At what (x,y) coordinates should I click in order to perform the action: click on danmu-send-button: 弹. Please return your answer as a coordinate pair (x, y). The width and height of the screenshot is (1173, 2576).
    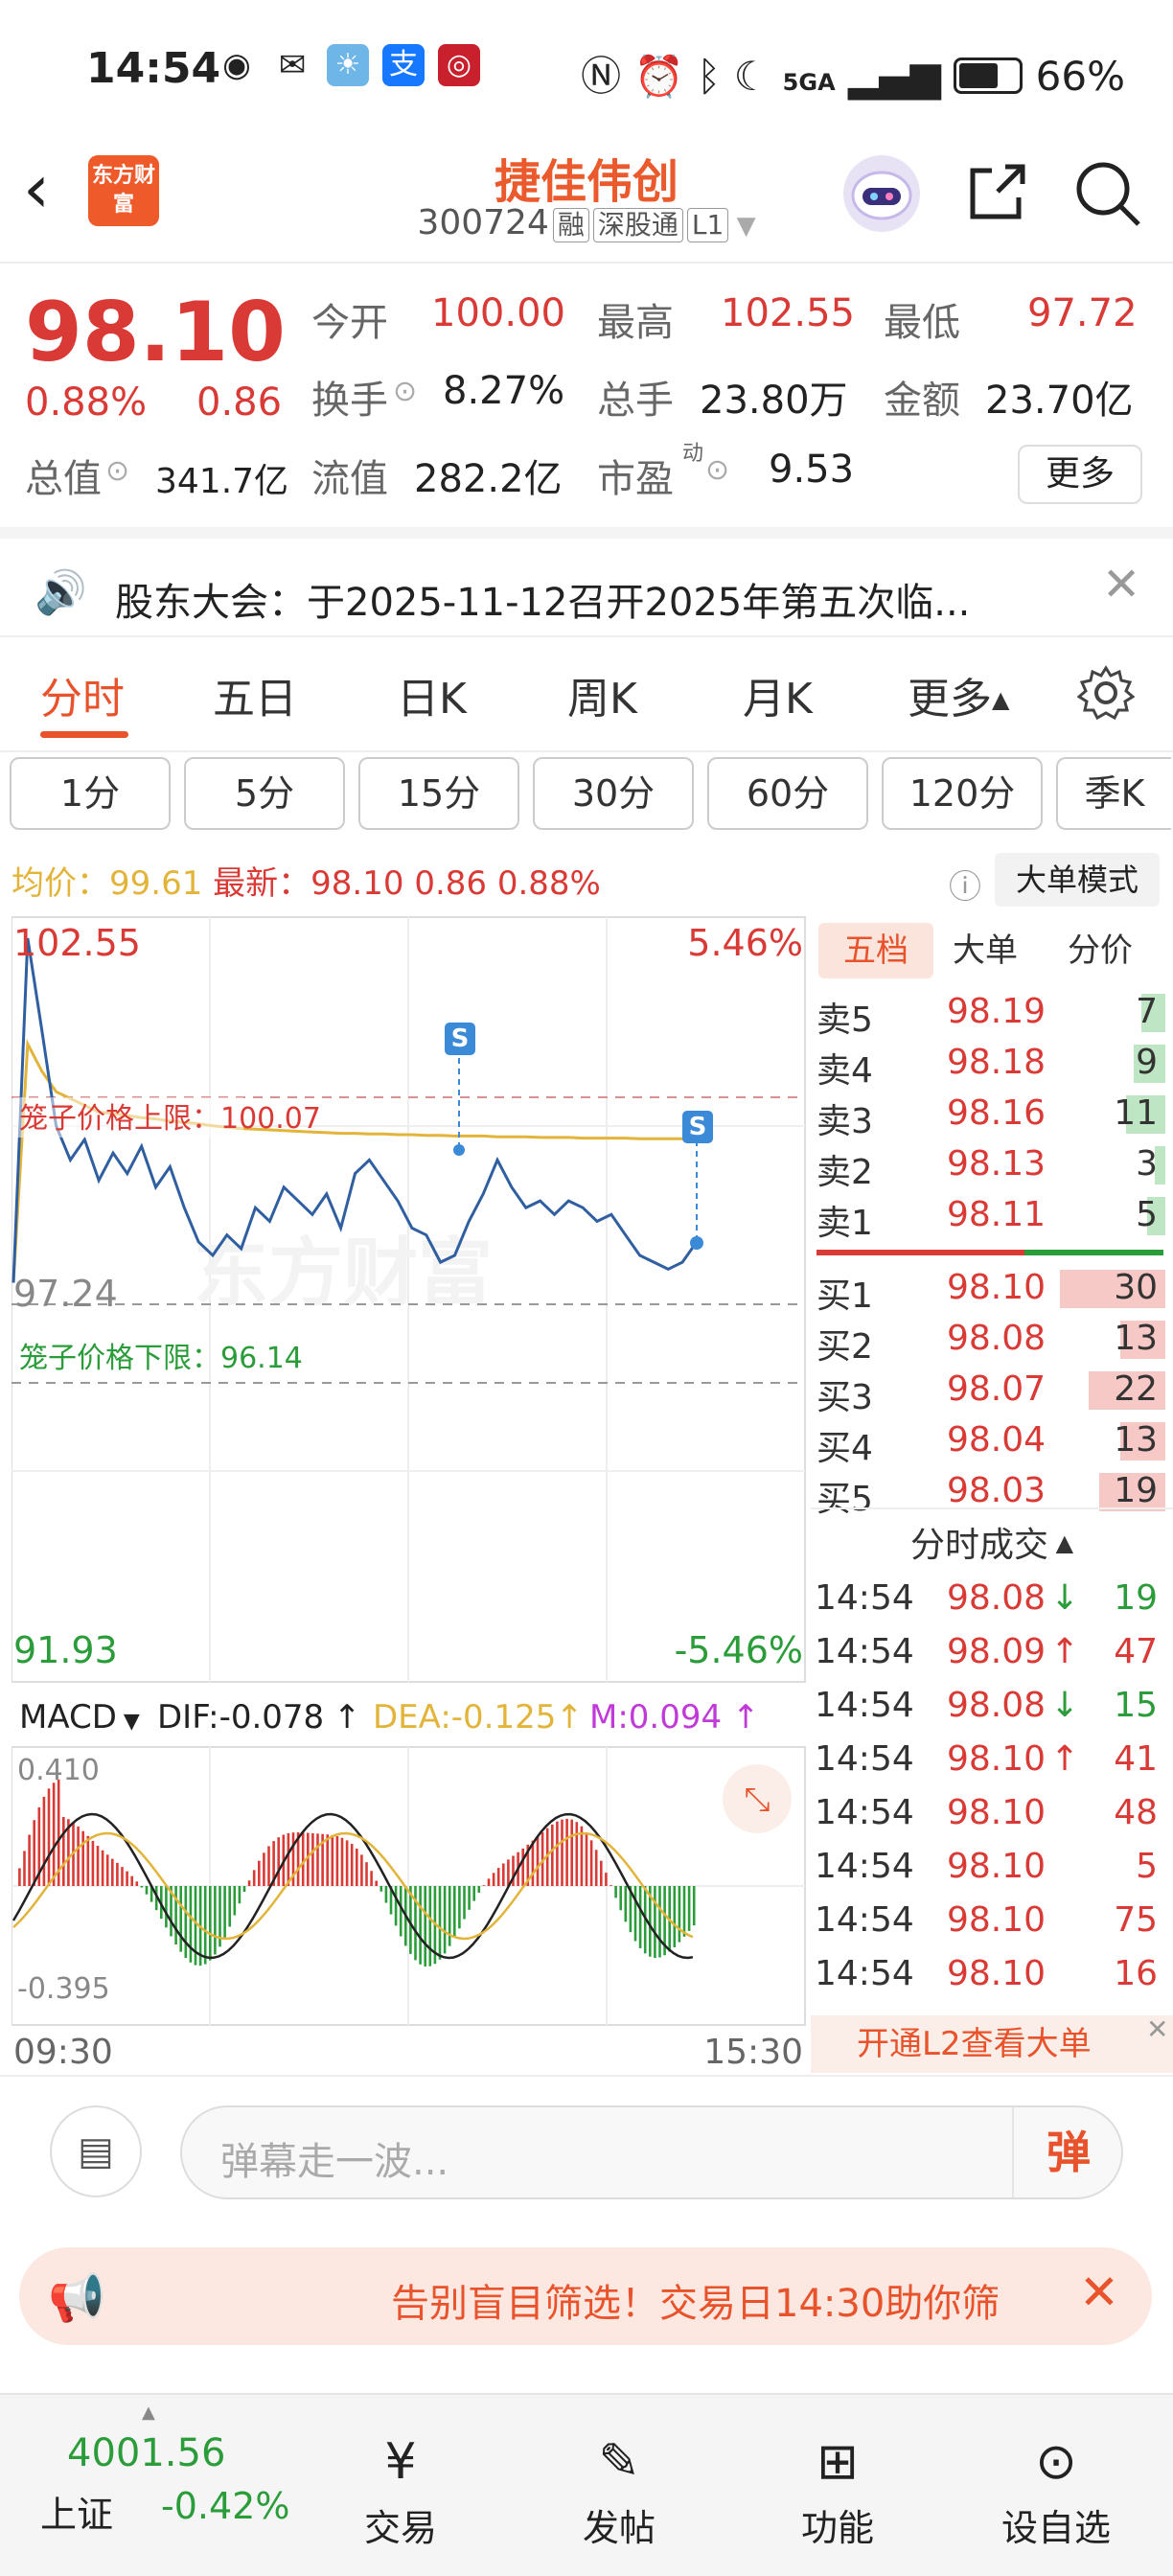
    Looking at the image, I should click on (1067, 2152).